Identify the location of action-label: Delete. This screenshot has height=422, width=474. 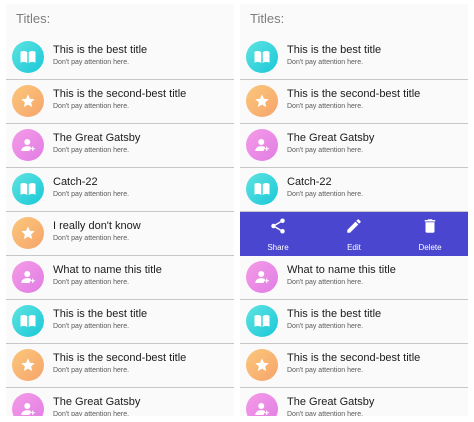
(430, 247).